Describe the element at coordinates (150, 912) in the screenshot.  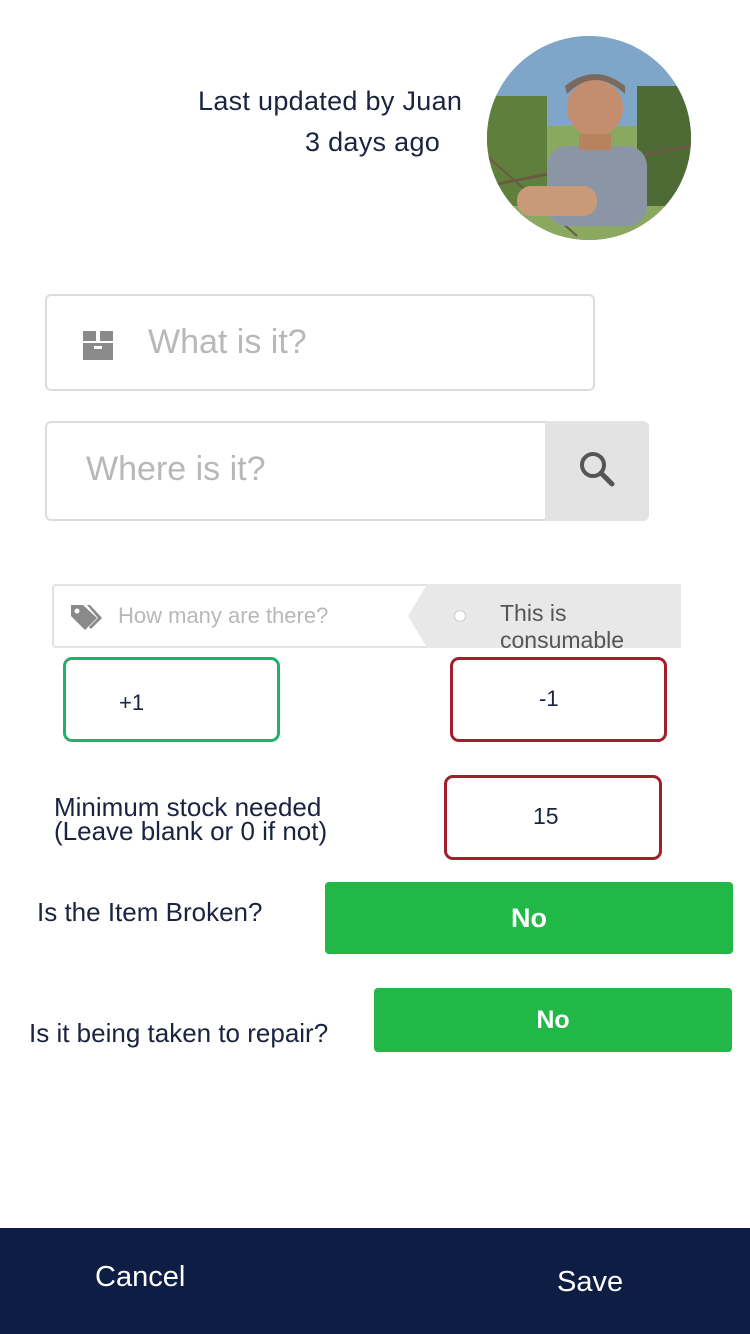
I see `broken-question: Is the Item Broken?` at that location.